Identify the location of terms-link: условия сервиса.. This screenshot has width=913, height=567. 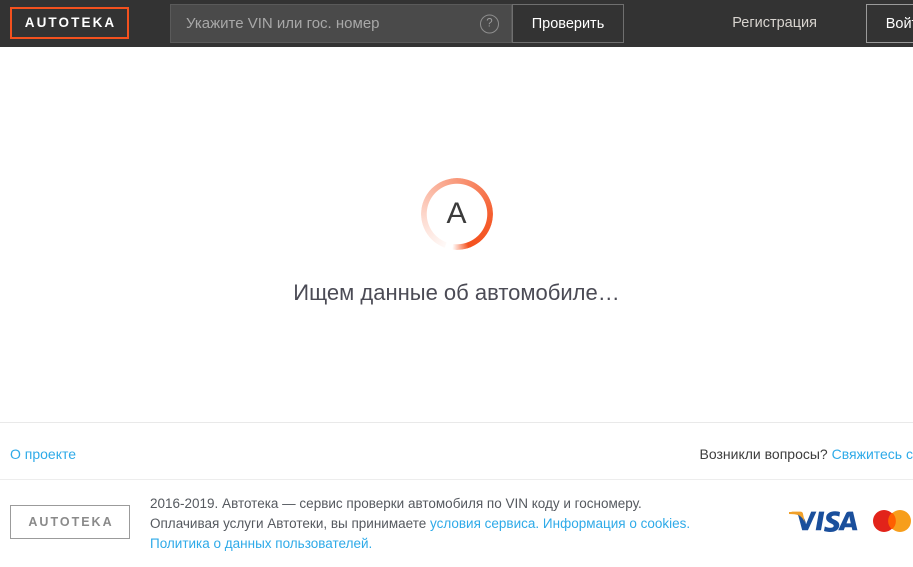
(484, 523).